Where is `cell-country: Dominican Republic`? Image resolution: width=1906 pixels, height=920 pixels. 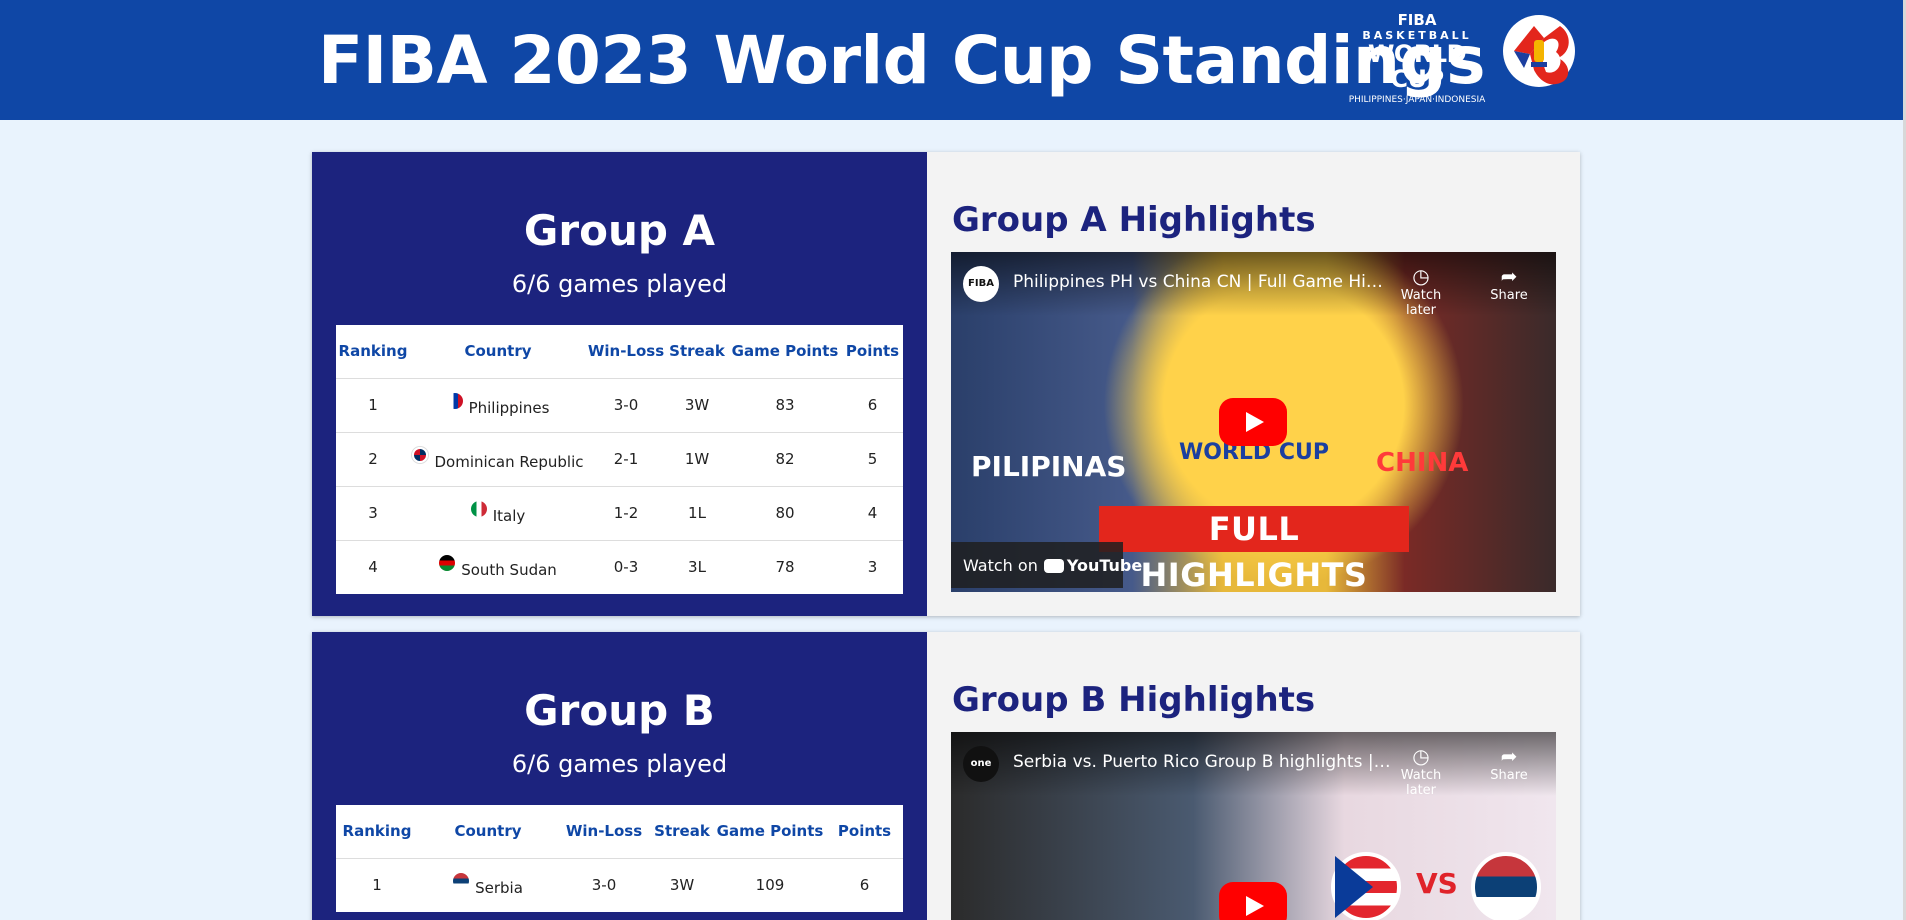 cell-country: Dominican Republic is located at coordinates (498, 459).